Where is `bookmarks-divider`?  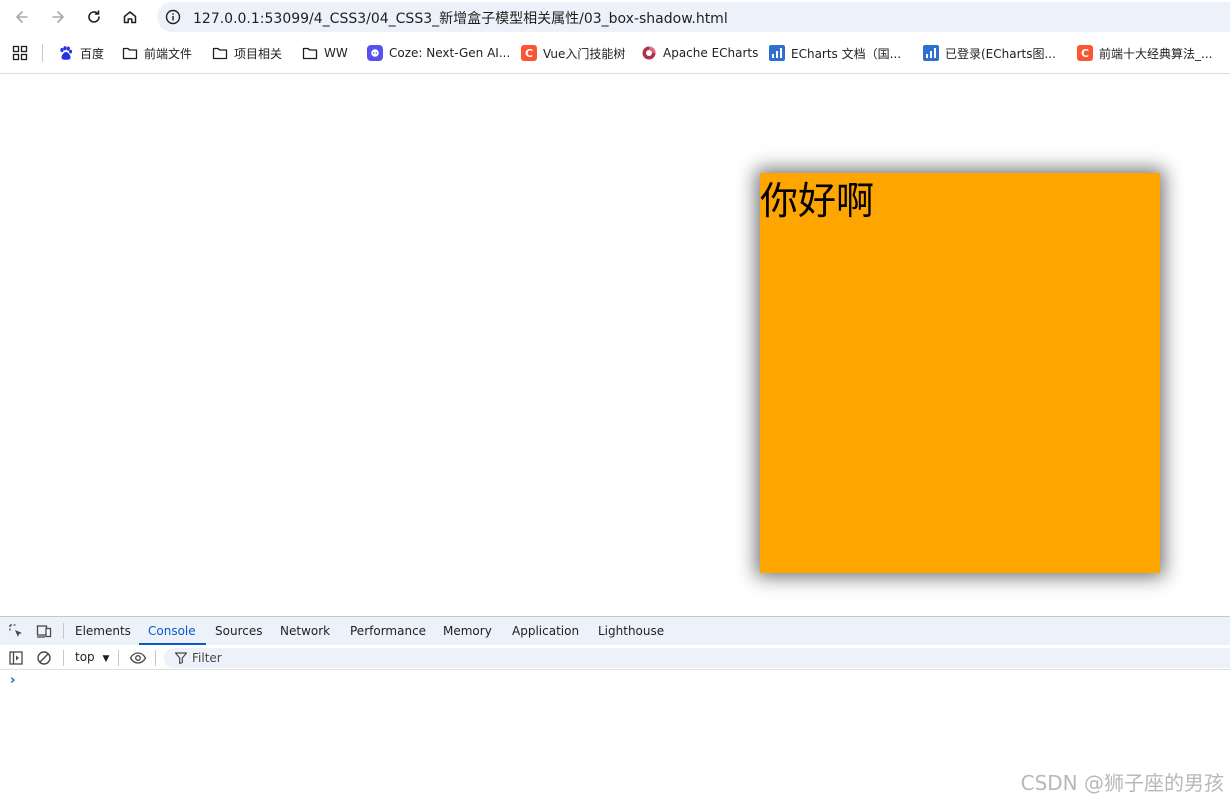
bookmarks-divider is located at coordinates (42, 53).